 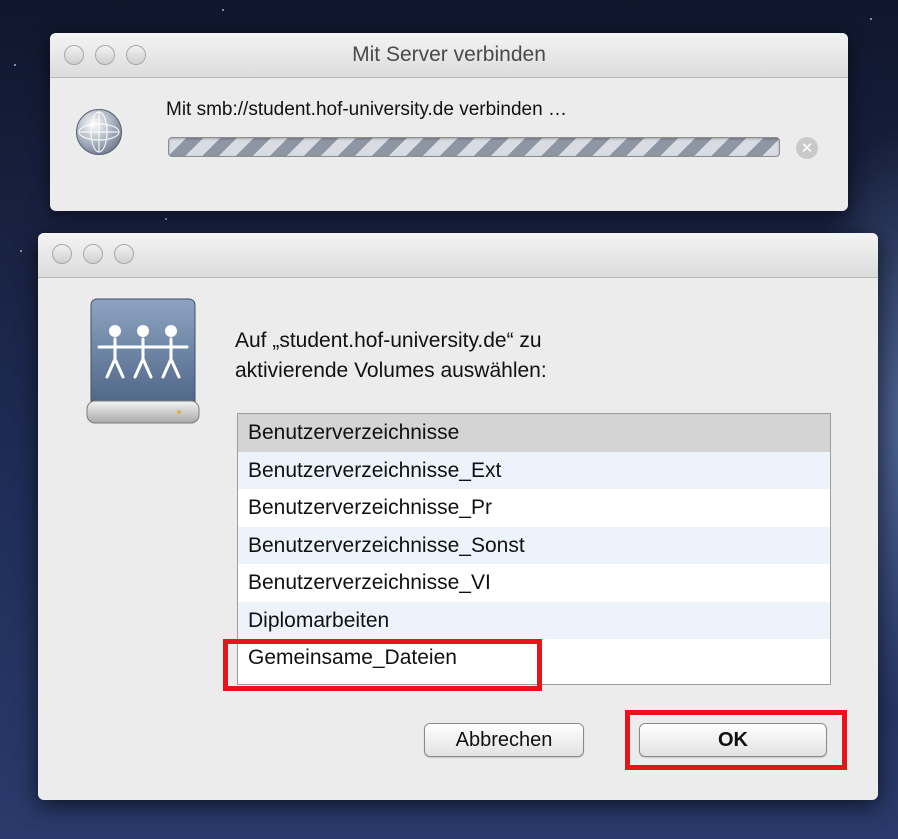 I want to click on prompt-line-2: aktivierende Volumes auswählen:, so click(x=391, y=370).